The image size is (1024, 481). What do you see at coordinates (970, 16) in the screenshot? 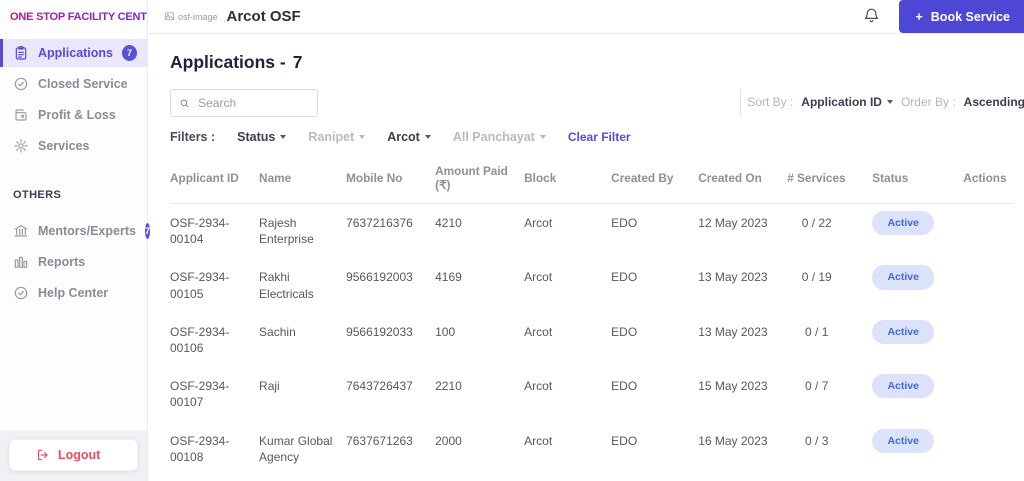
I see `book-service-label: Book Service` at bounding box center [970, 16].